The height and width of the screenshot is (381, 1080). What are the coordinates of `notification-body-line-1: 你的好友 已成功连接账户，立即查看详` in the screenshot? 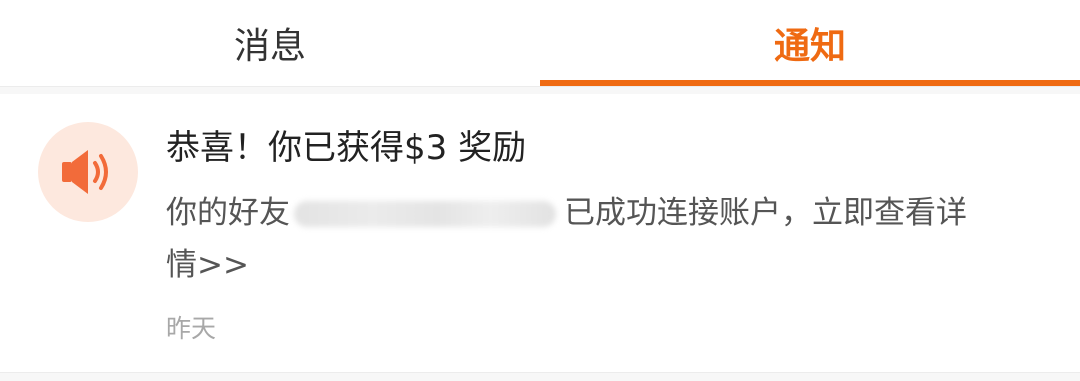 It's located at (566, 213).